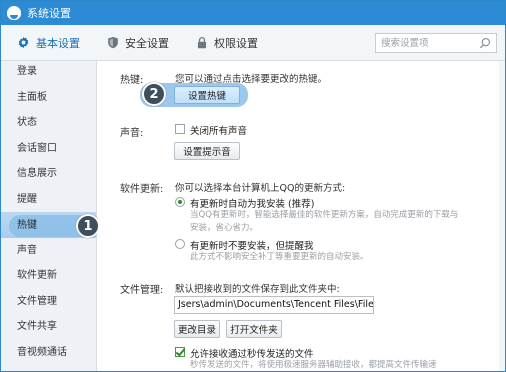  I want to click on files-section-label: 文件管理:, so click(142, 290).